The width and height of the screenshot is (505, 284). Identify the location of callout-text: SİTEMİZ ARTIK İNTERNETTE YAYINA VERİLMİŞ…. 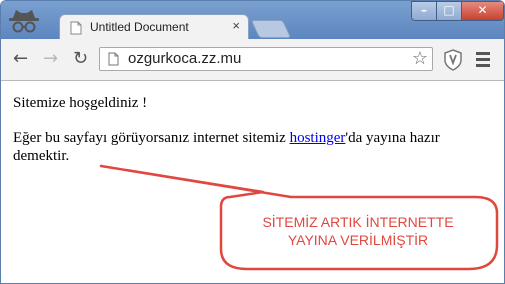
(358, 231).